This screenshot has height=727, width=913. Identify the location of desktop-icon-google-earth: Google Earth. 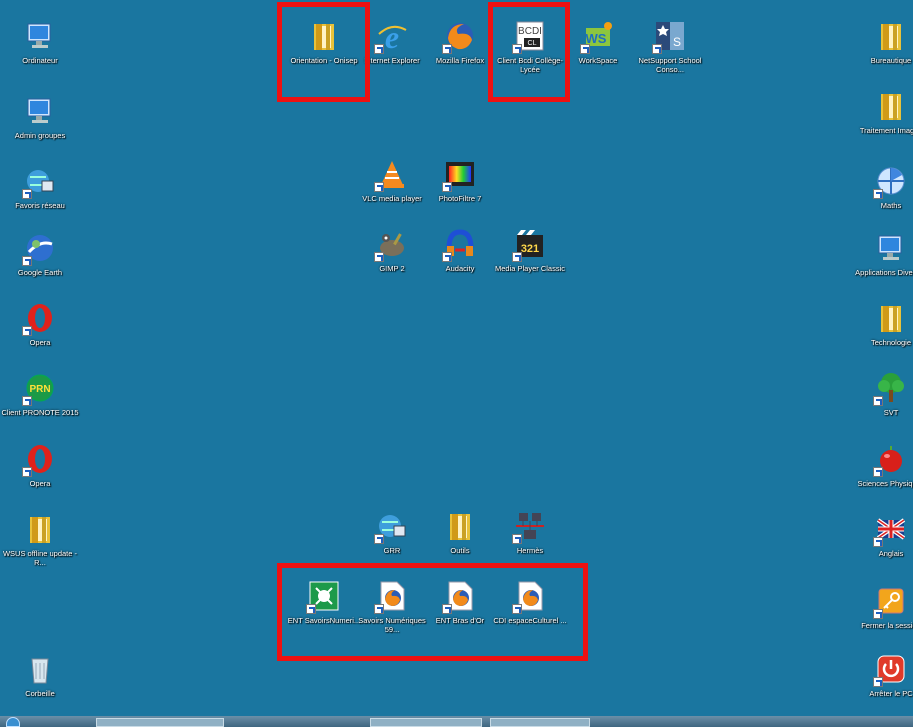
(40, 254).